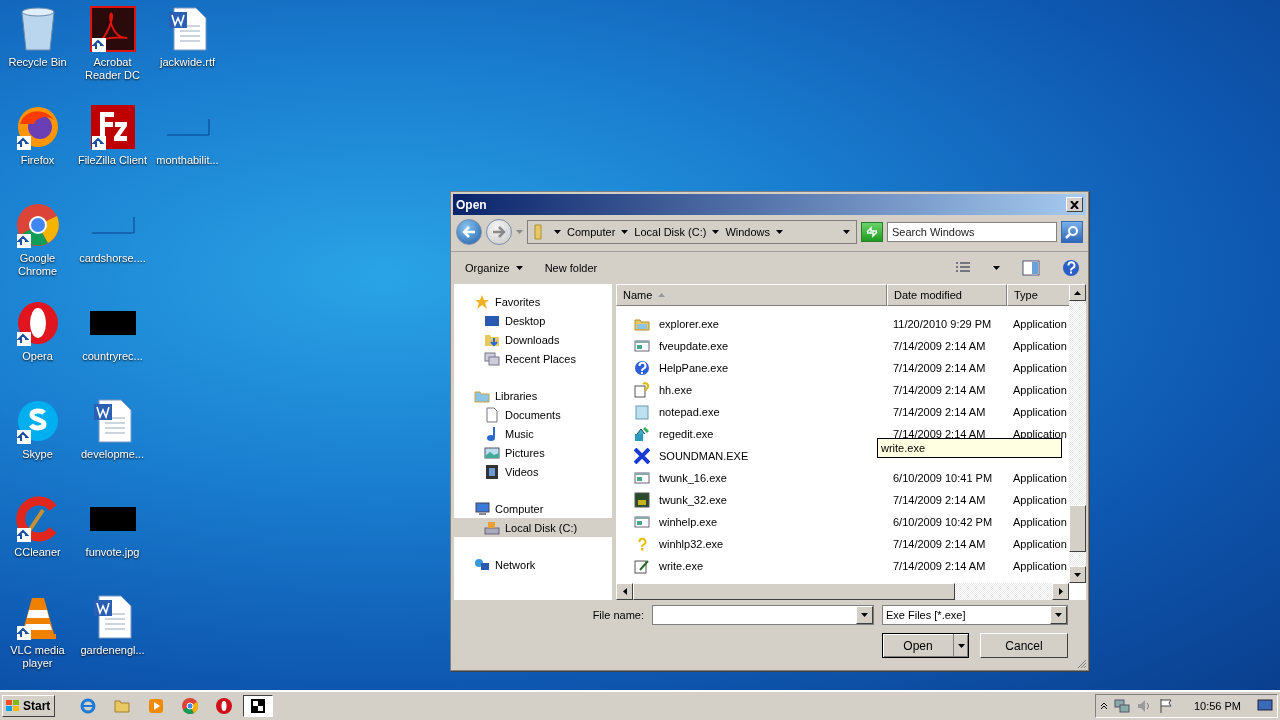  I want to click on file-name: winhlp32.exe, so click(688, 544).